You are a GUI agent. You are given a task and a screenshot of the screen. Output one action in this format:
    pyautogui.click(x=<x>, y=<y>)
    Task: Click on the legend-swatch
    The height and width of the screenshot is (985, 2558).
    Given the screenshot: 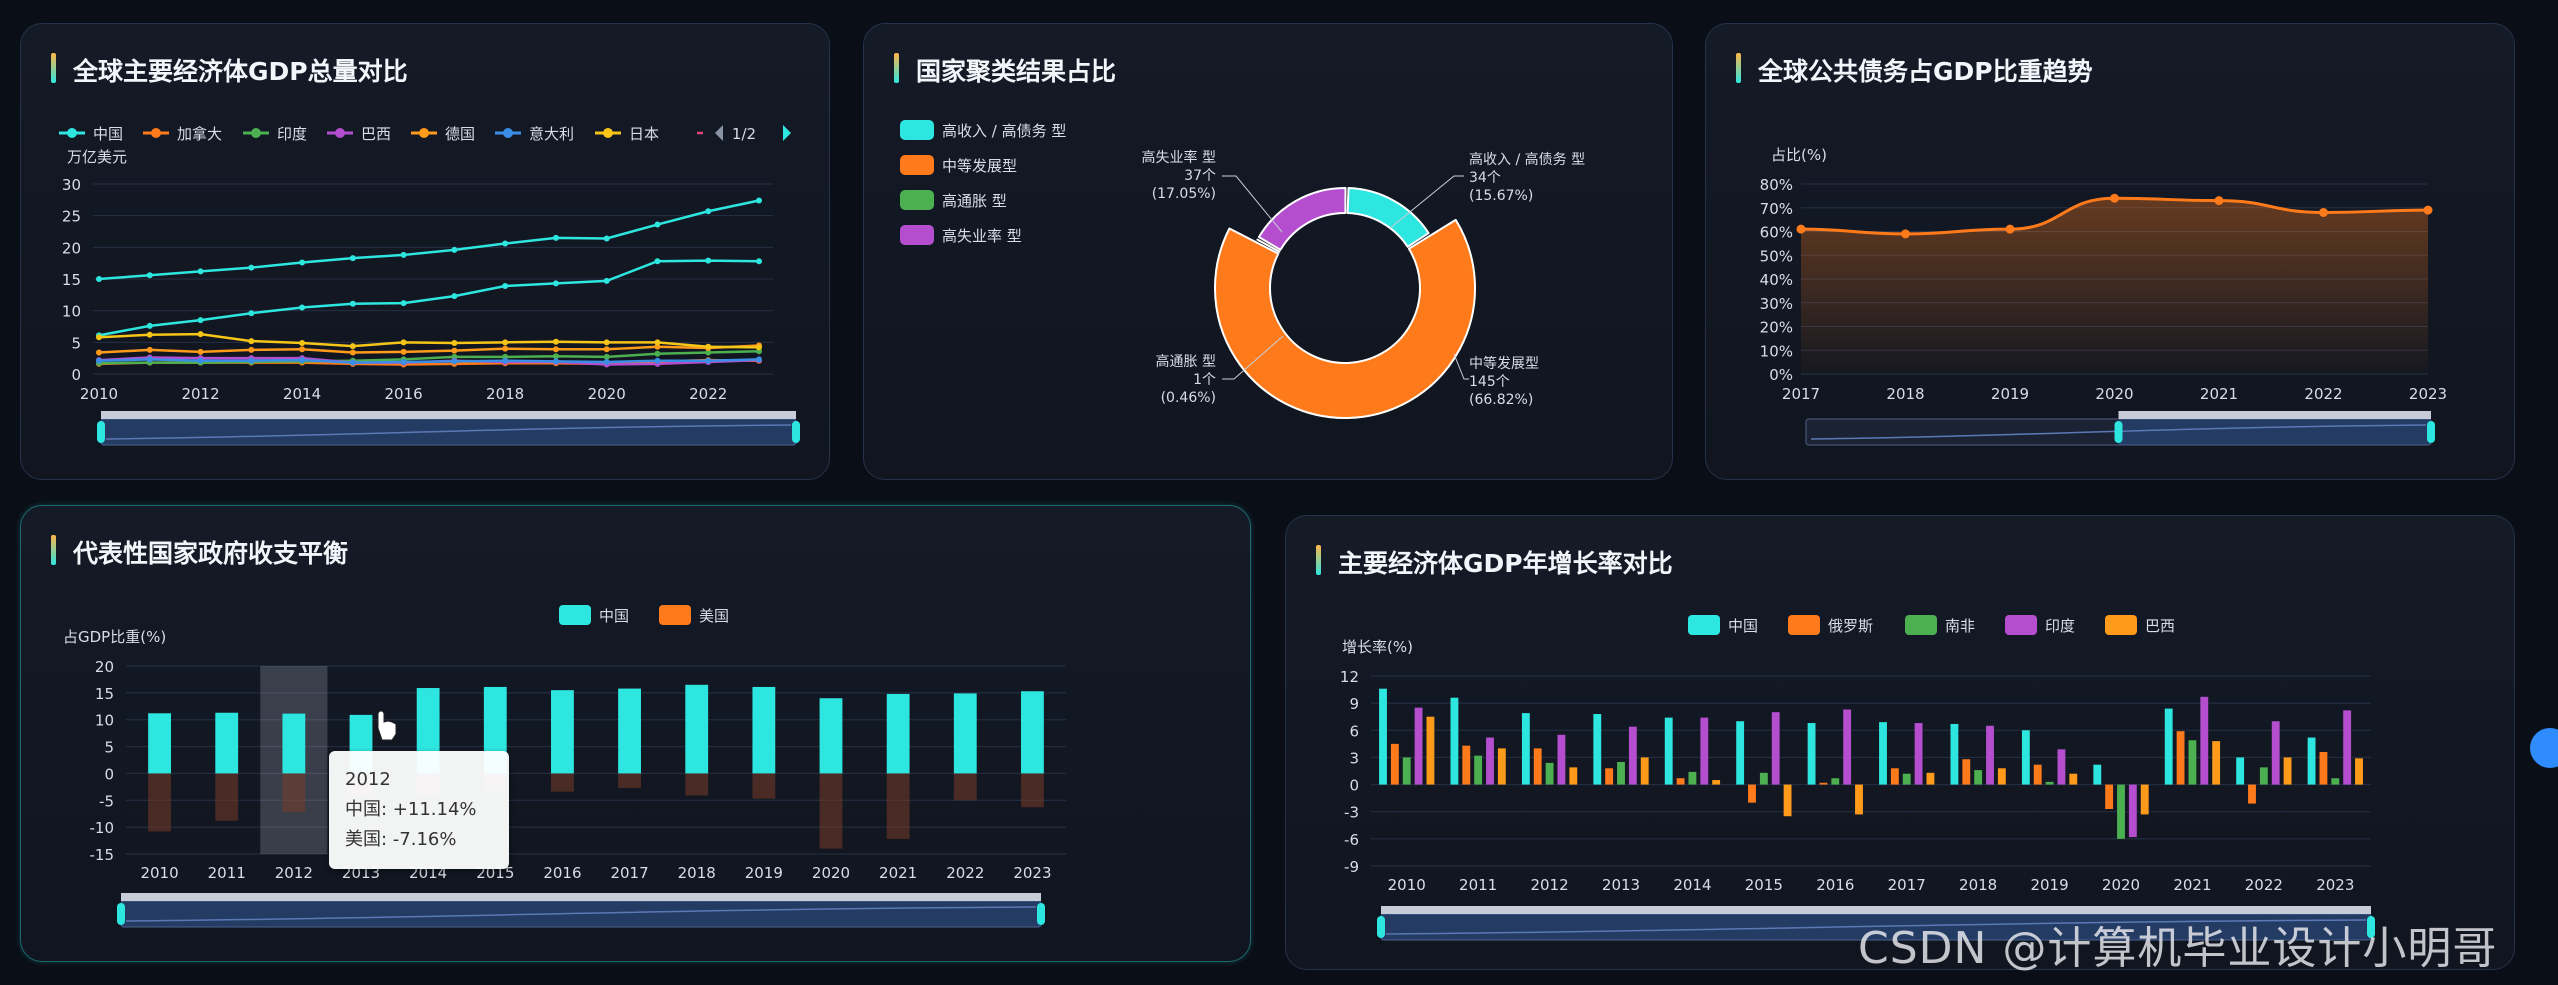 What is the action you would take?
    pyautogui.click(x=917, y=235)
    